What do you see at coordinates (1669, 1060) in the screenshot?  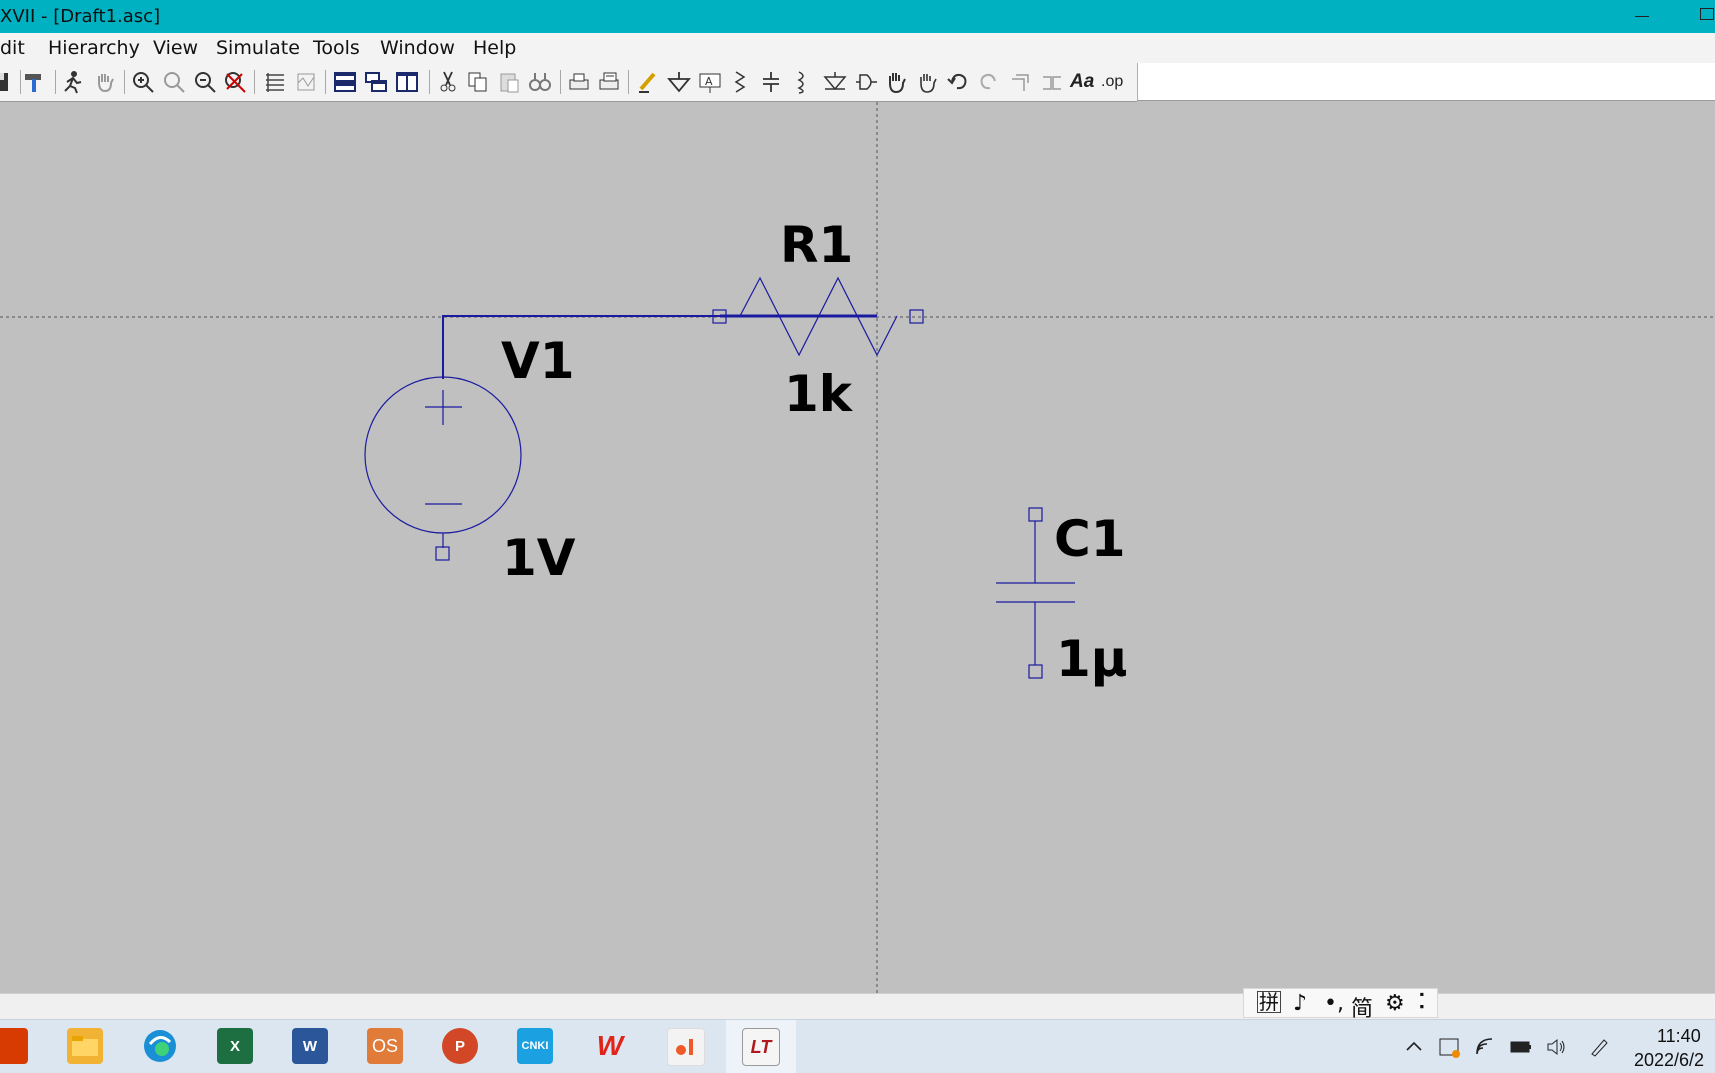 I see `clock-date: 2022/6/2` at bounding box center [1669, 1060].